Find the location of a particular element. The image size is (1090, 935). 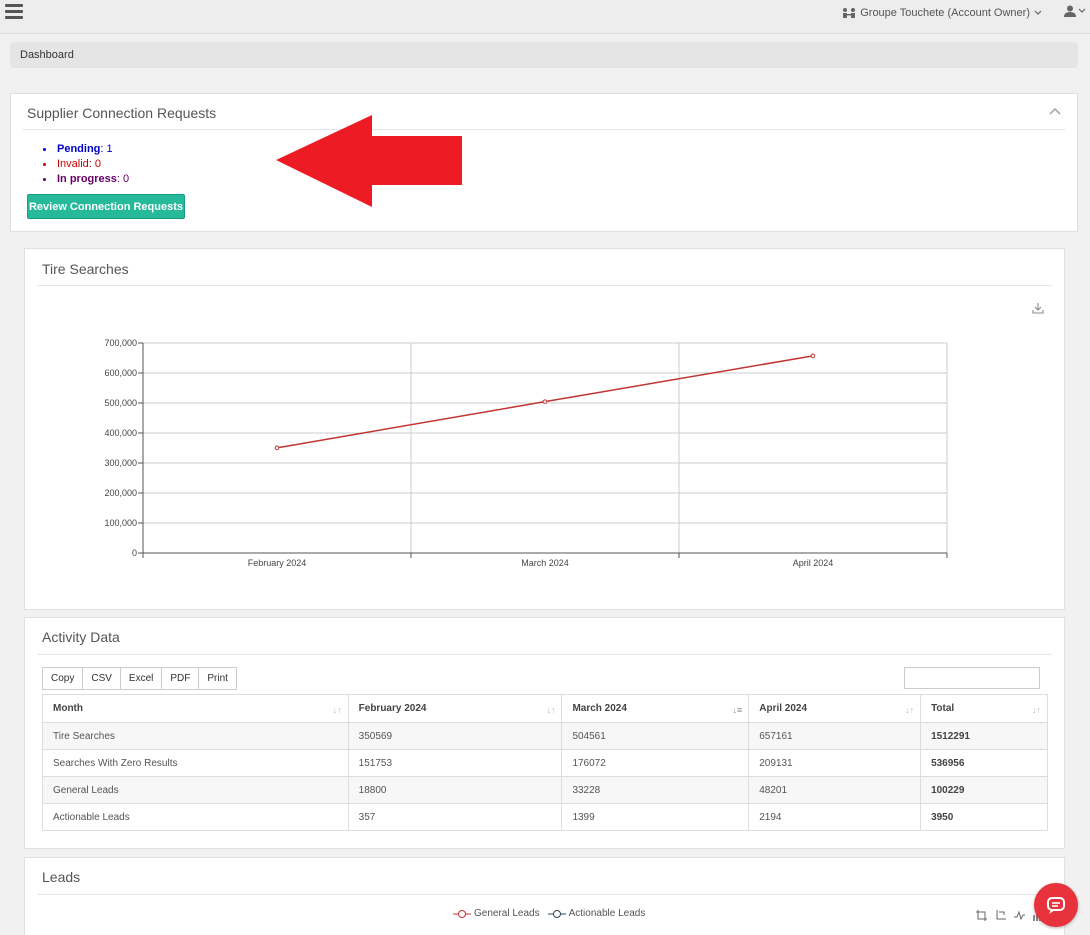

excel-button: Excel is located at coordinates (141, 678).